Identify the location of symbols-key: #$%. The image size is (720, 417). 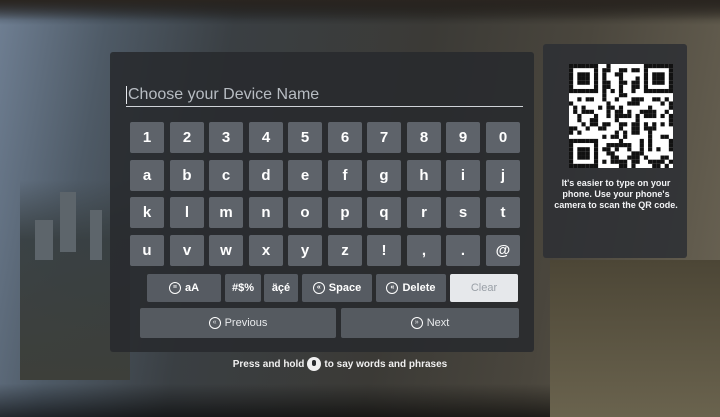
(243, 288).